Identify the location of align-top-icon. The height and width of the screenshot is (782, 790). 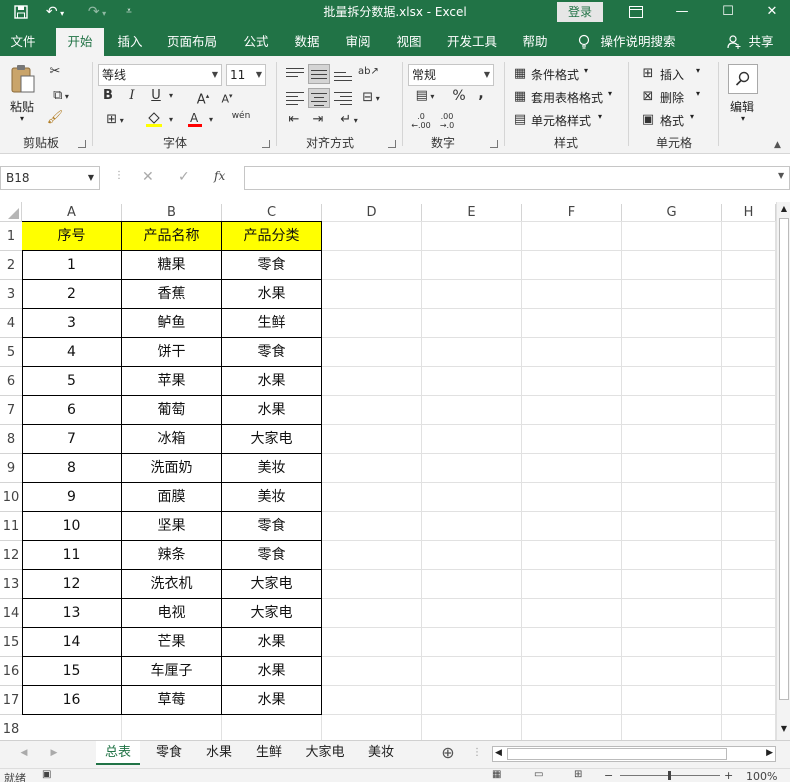
(295, 74).